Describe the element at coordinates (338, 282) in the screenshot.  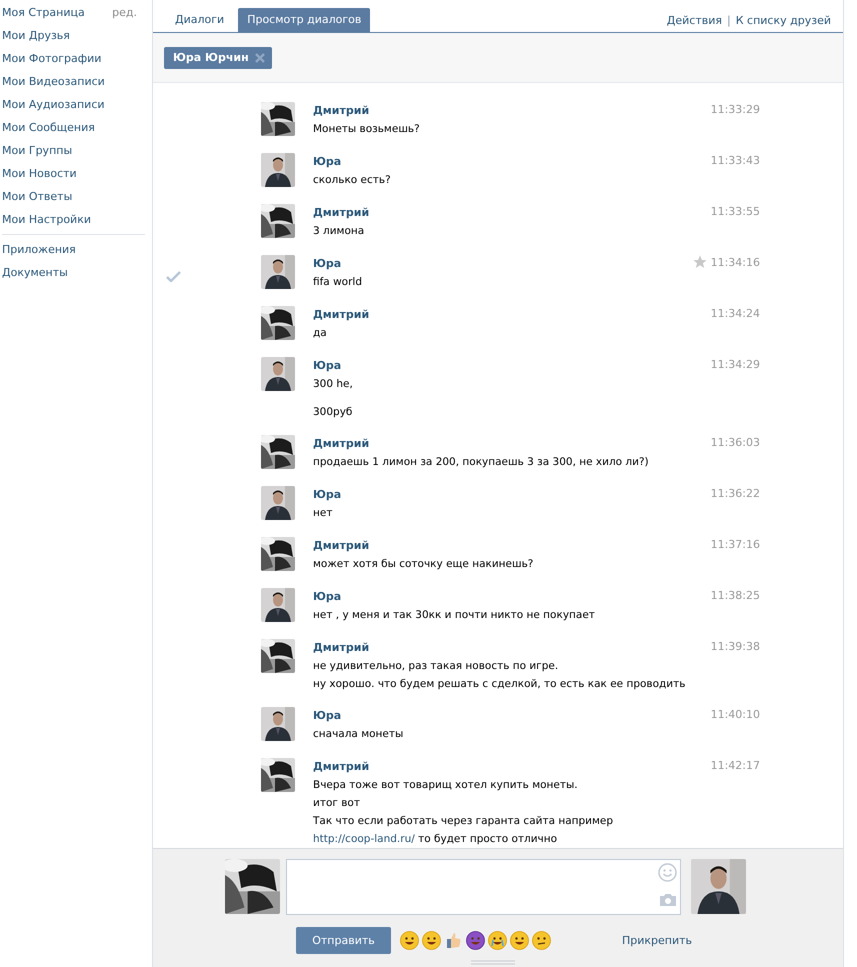
I see `message-text: fifa world` at that location.